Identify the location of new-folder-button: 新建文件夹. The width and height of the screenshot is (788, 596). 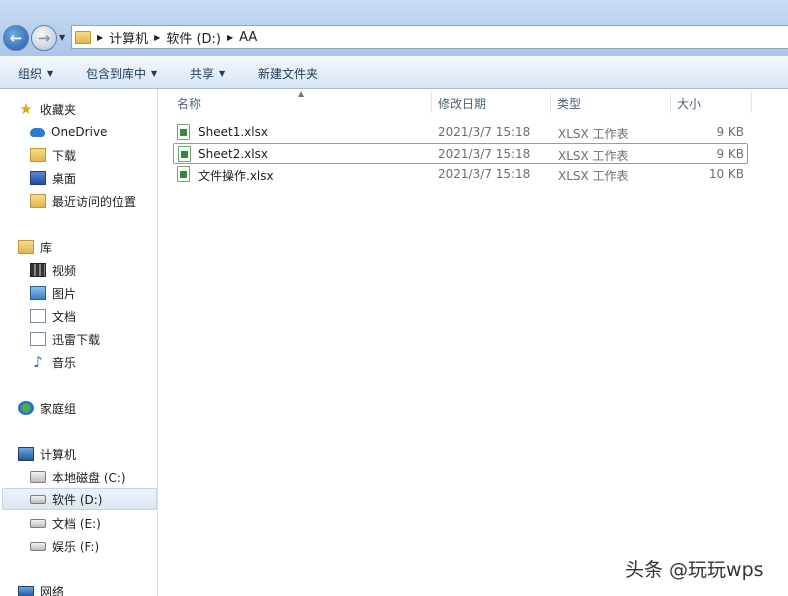
(288, 73).